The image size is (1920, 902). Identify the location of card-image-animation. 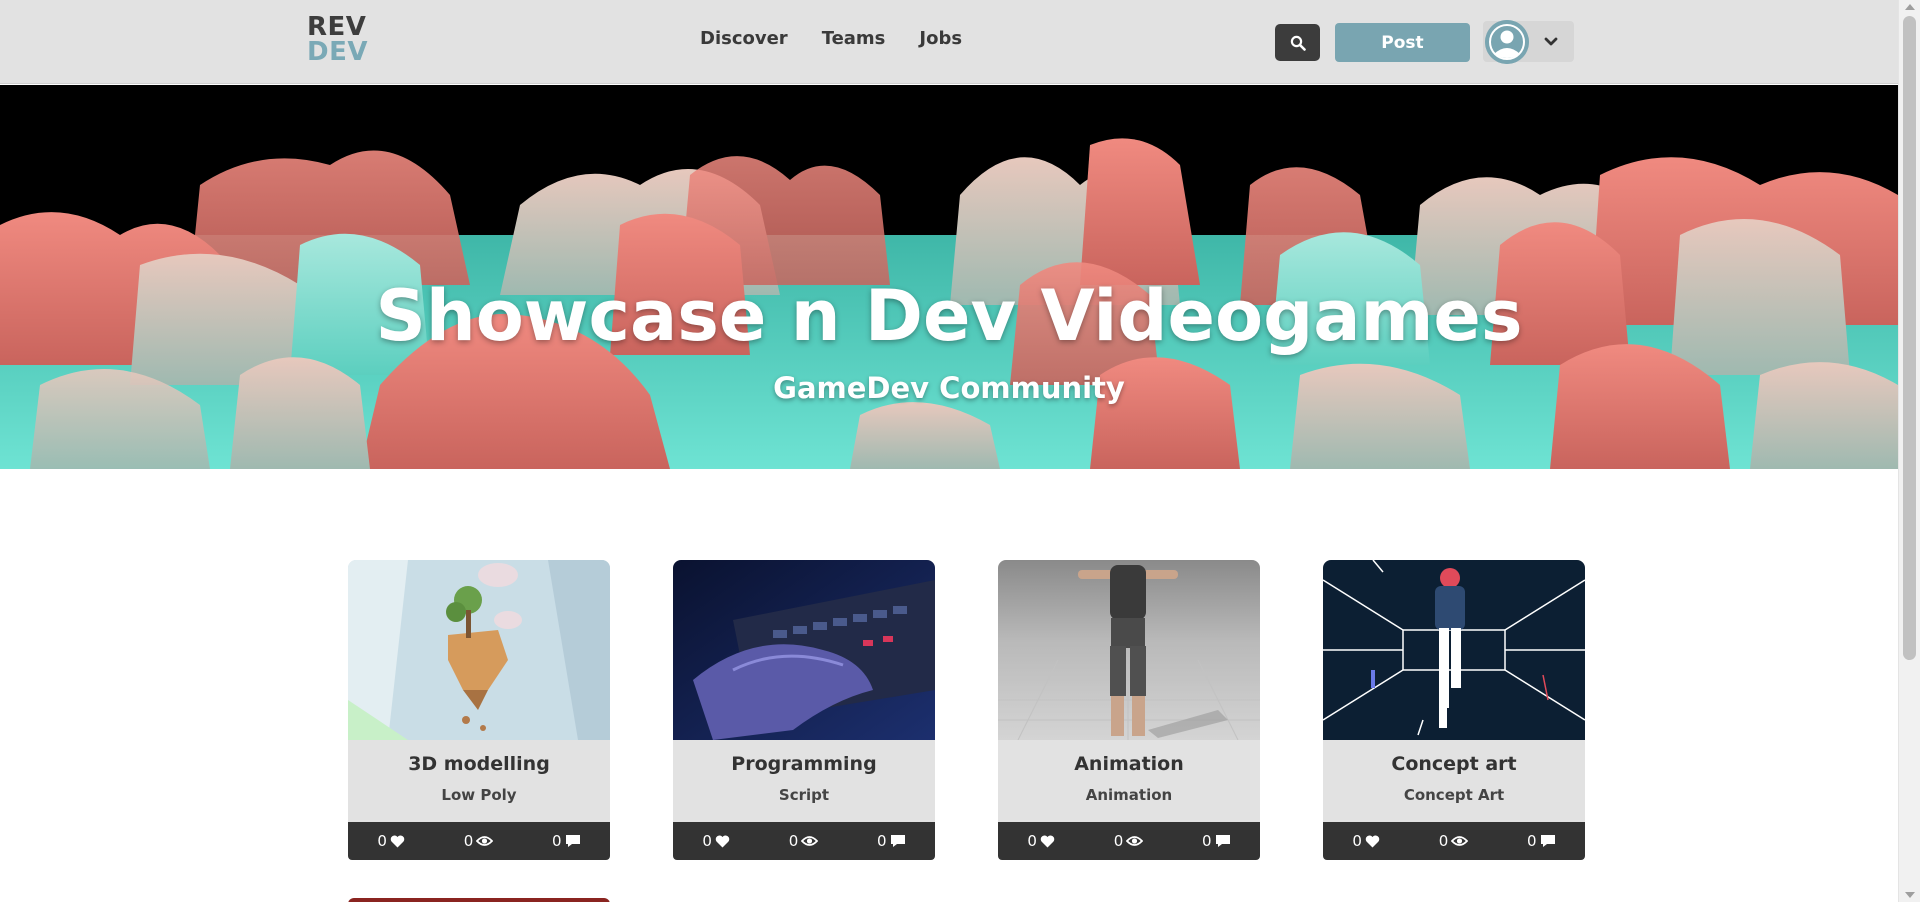
(1129, 650).